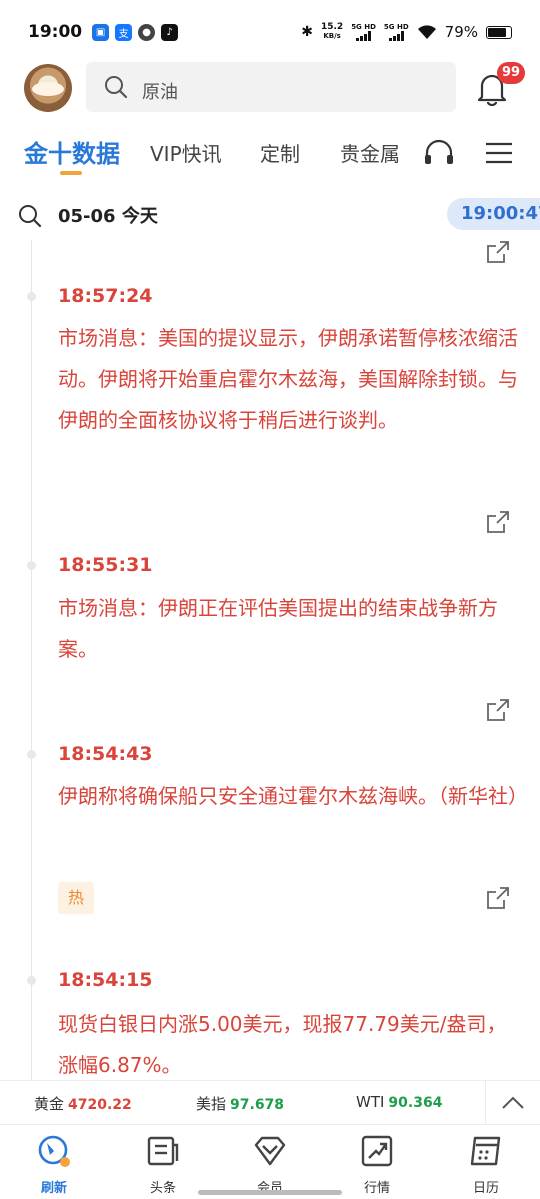 This screenshot has width=540, height=1199. Describe the element at coordinates (76, 898) in the screenshot. I see `hot-tag: 热` at that location.